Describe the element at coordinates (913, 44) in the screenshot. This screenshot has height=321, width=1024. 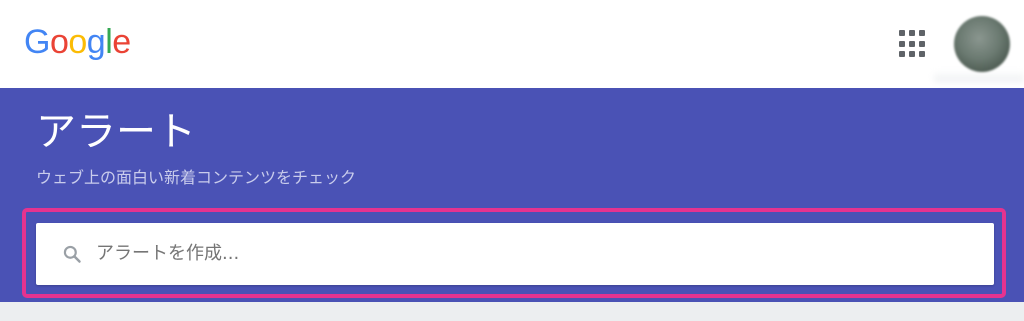
I see `apps-grid-icon` at that location.